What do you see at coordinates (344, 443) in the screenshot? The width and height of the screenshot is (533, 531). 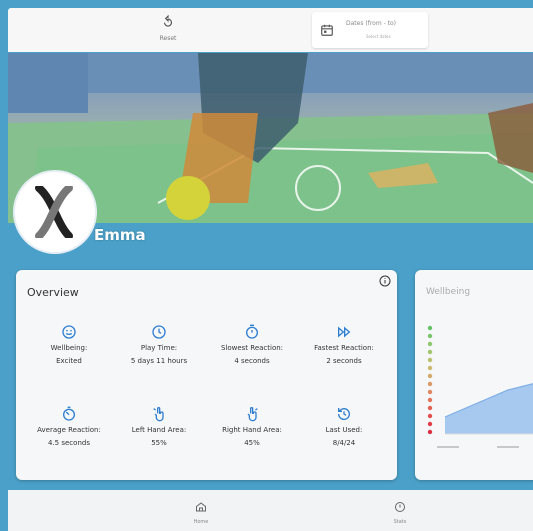 I see `stat-value: 8/4/24` at bounding box center [344, 443].